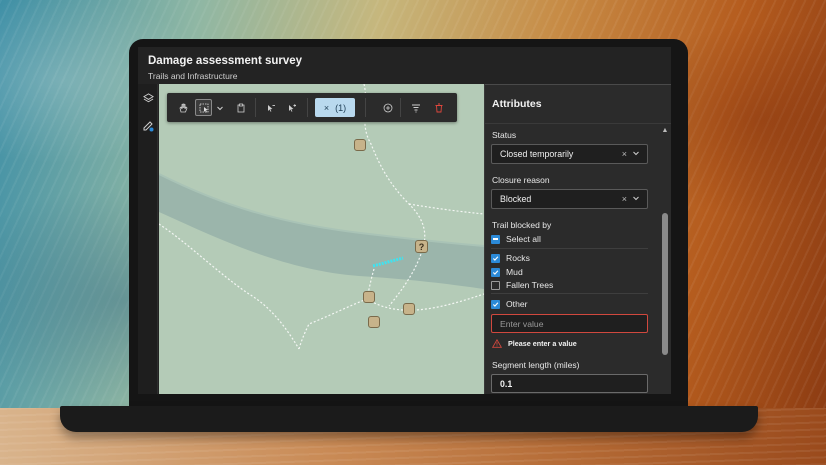  I want to click on scroll-up-arrow-icon: ▲, so click(665, 131).